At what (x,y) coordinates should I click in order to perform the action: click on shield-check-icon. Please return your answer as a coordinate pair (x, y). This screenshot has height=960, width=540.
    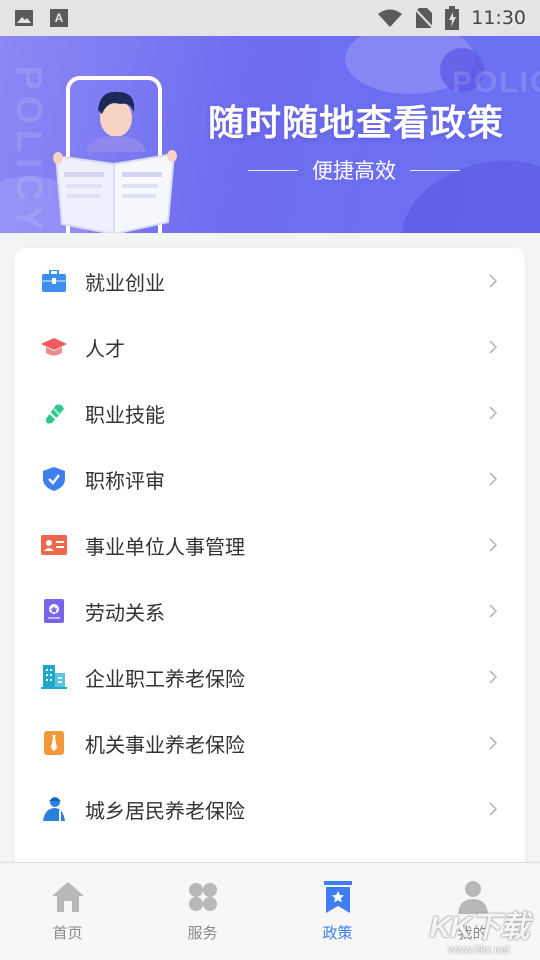
    Looking at the image, I should click on (54, 479).